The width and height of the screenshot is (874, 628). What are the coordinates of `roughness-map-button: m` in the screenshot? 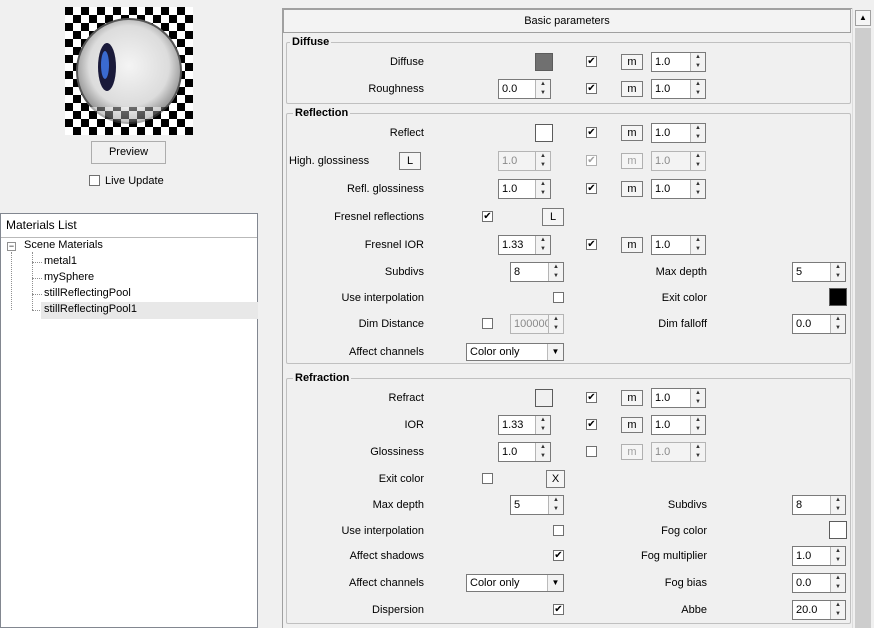 It's located at (632, 89).